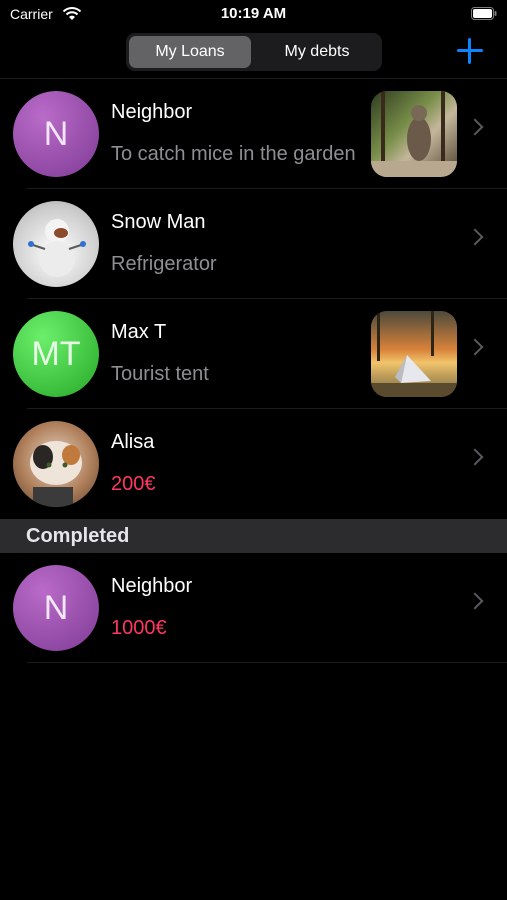  What do you see at coordinates (253, 464) in the screenshot?
I see `list-item: Alisa 200€` at bounding box center [253, 464].